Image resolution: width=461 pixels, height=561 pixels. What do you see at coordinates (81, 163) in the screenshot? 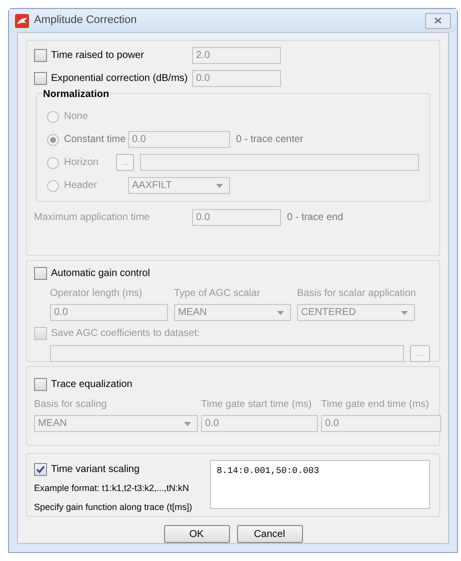
I see `radio-label: Horizon` at bounding box center [81, 163].